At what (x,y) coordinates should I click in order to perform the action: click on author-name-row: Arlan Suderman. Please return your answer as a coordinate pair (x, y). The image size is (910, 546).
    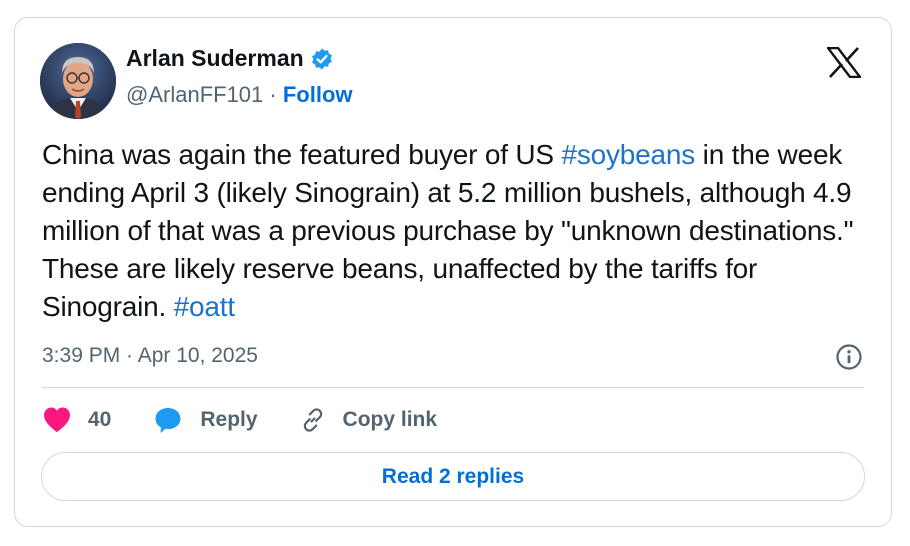
    Looking at the image, I should click on (230, 58).